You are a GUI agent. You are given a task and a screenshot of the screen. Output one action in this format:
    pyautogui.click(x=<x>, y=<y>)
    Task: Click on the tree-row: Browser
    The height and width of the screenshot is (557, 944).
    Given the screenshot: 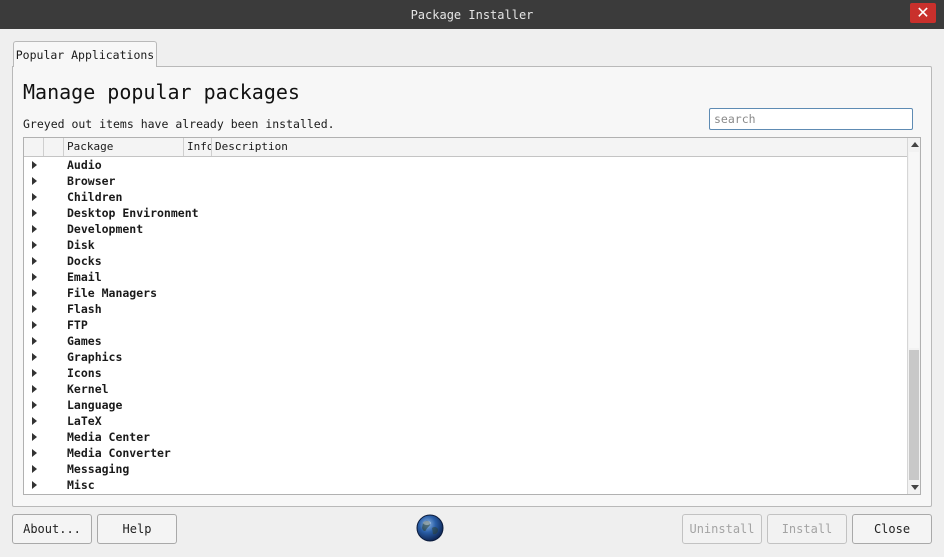 What is the action you would take?
    pyautogui.click(x=465, y=181)
    